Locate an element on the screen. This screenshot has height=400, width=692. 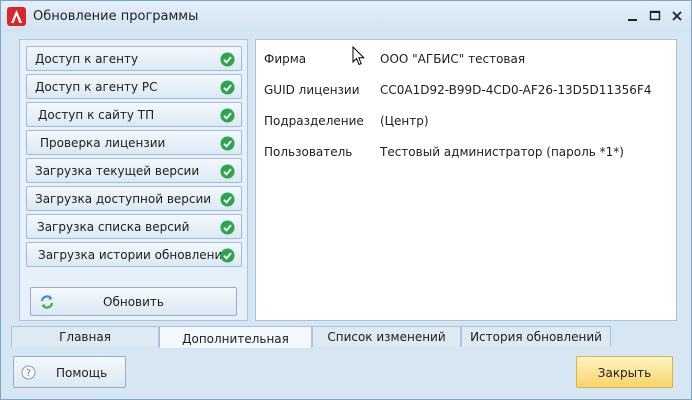
close-button: Закрыть is located at coordinates (624, 372).